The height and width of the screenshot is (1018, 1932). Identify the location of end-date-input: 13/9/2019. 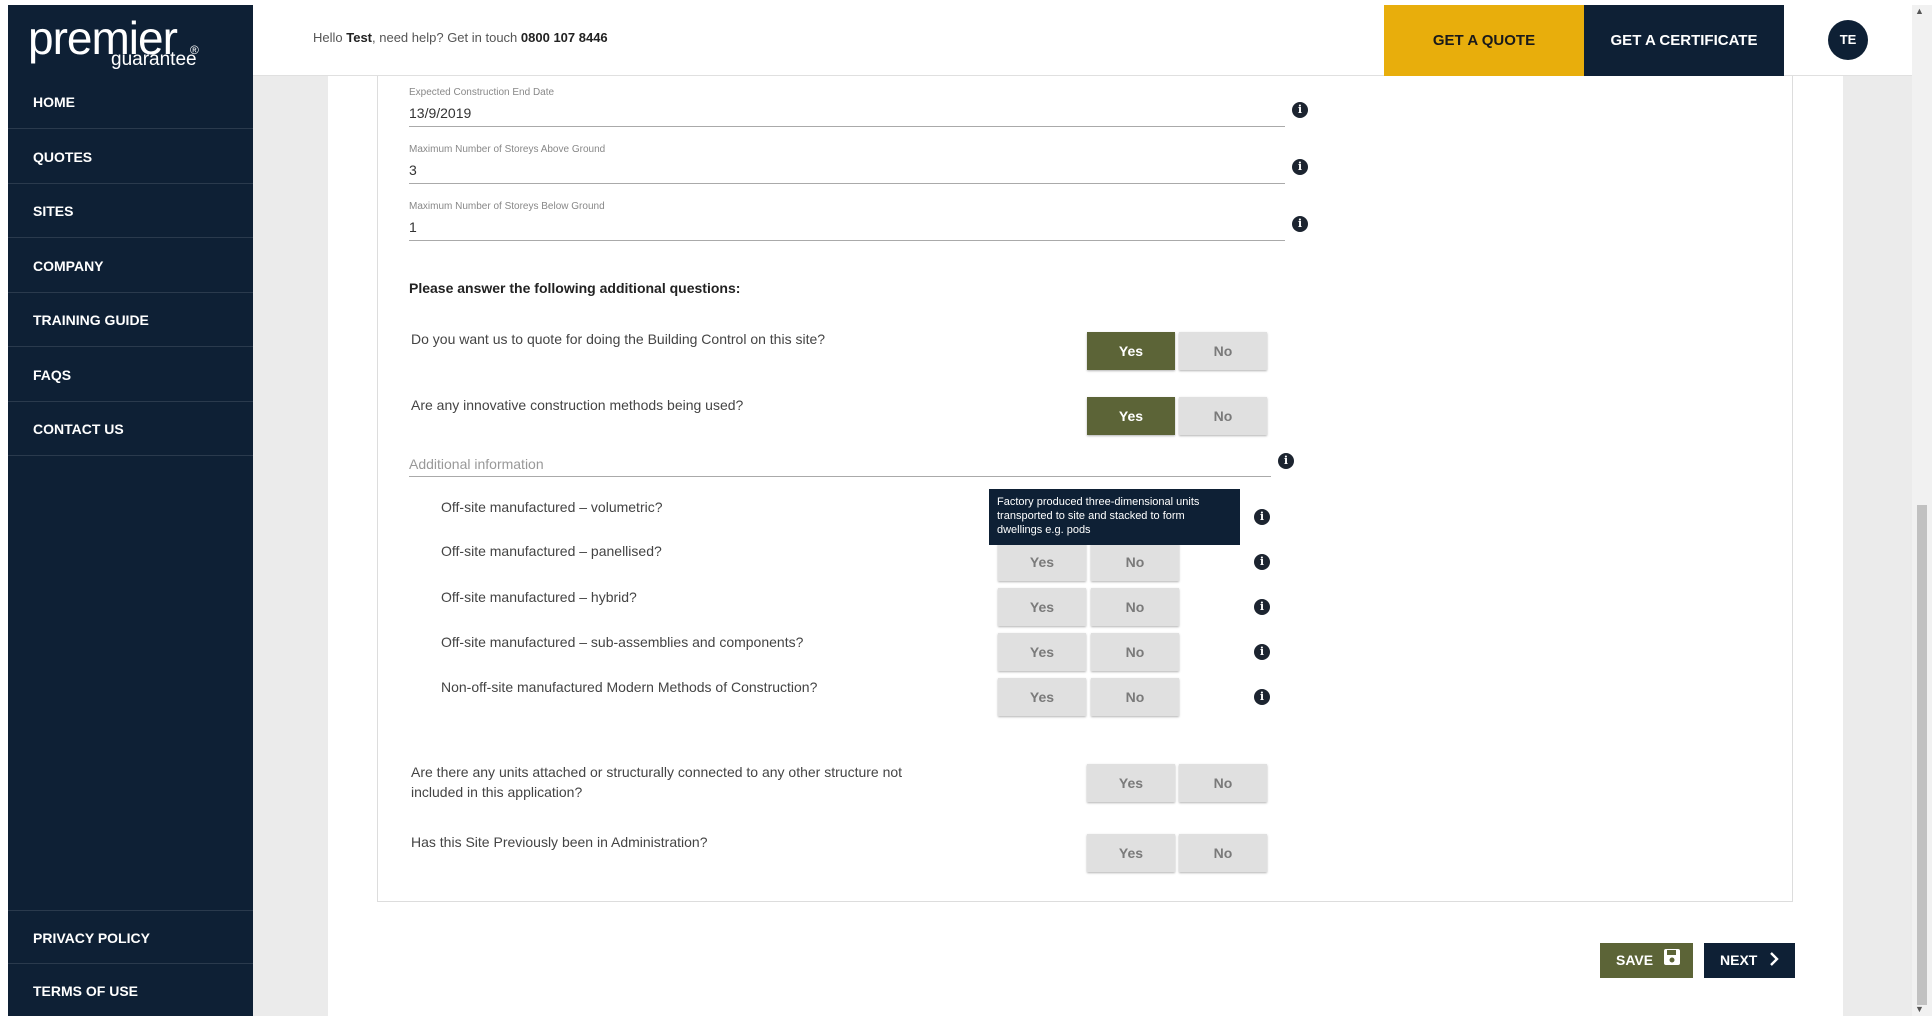
(440, 113).